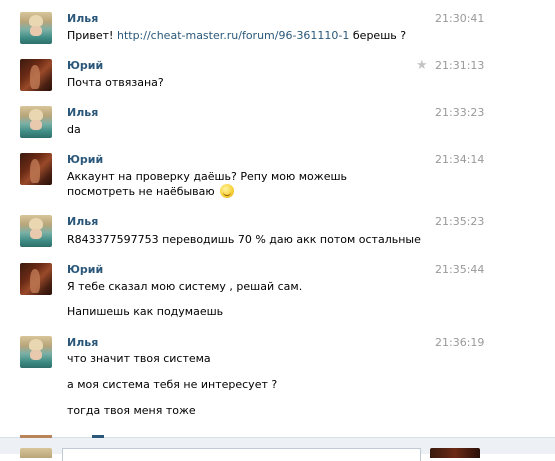 Image resolution: width=555 pixels, height=461 pixels. Describe the element at coordinates (422, 65) in the screenshot. I see `star-icon: ★` at that location.